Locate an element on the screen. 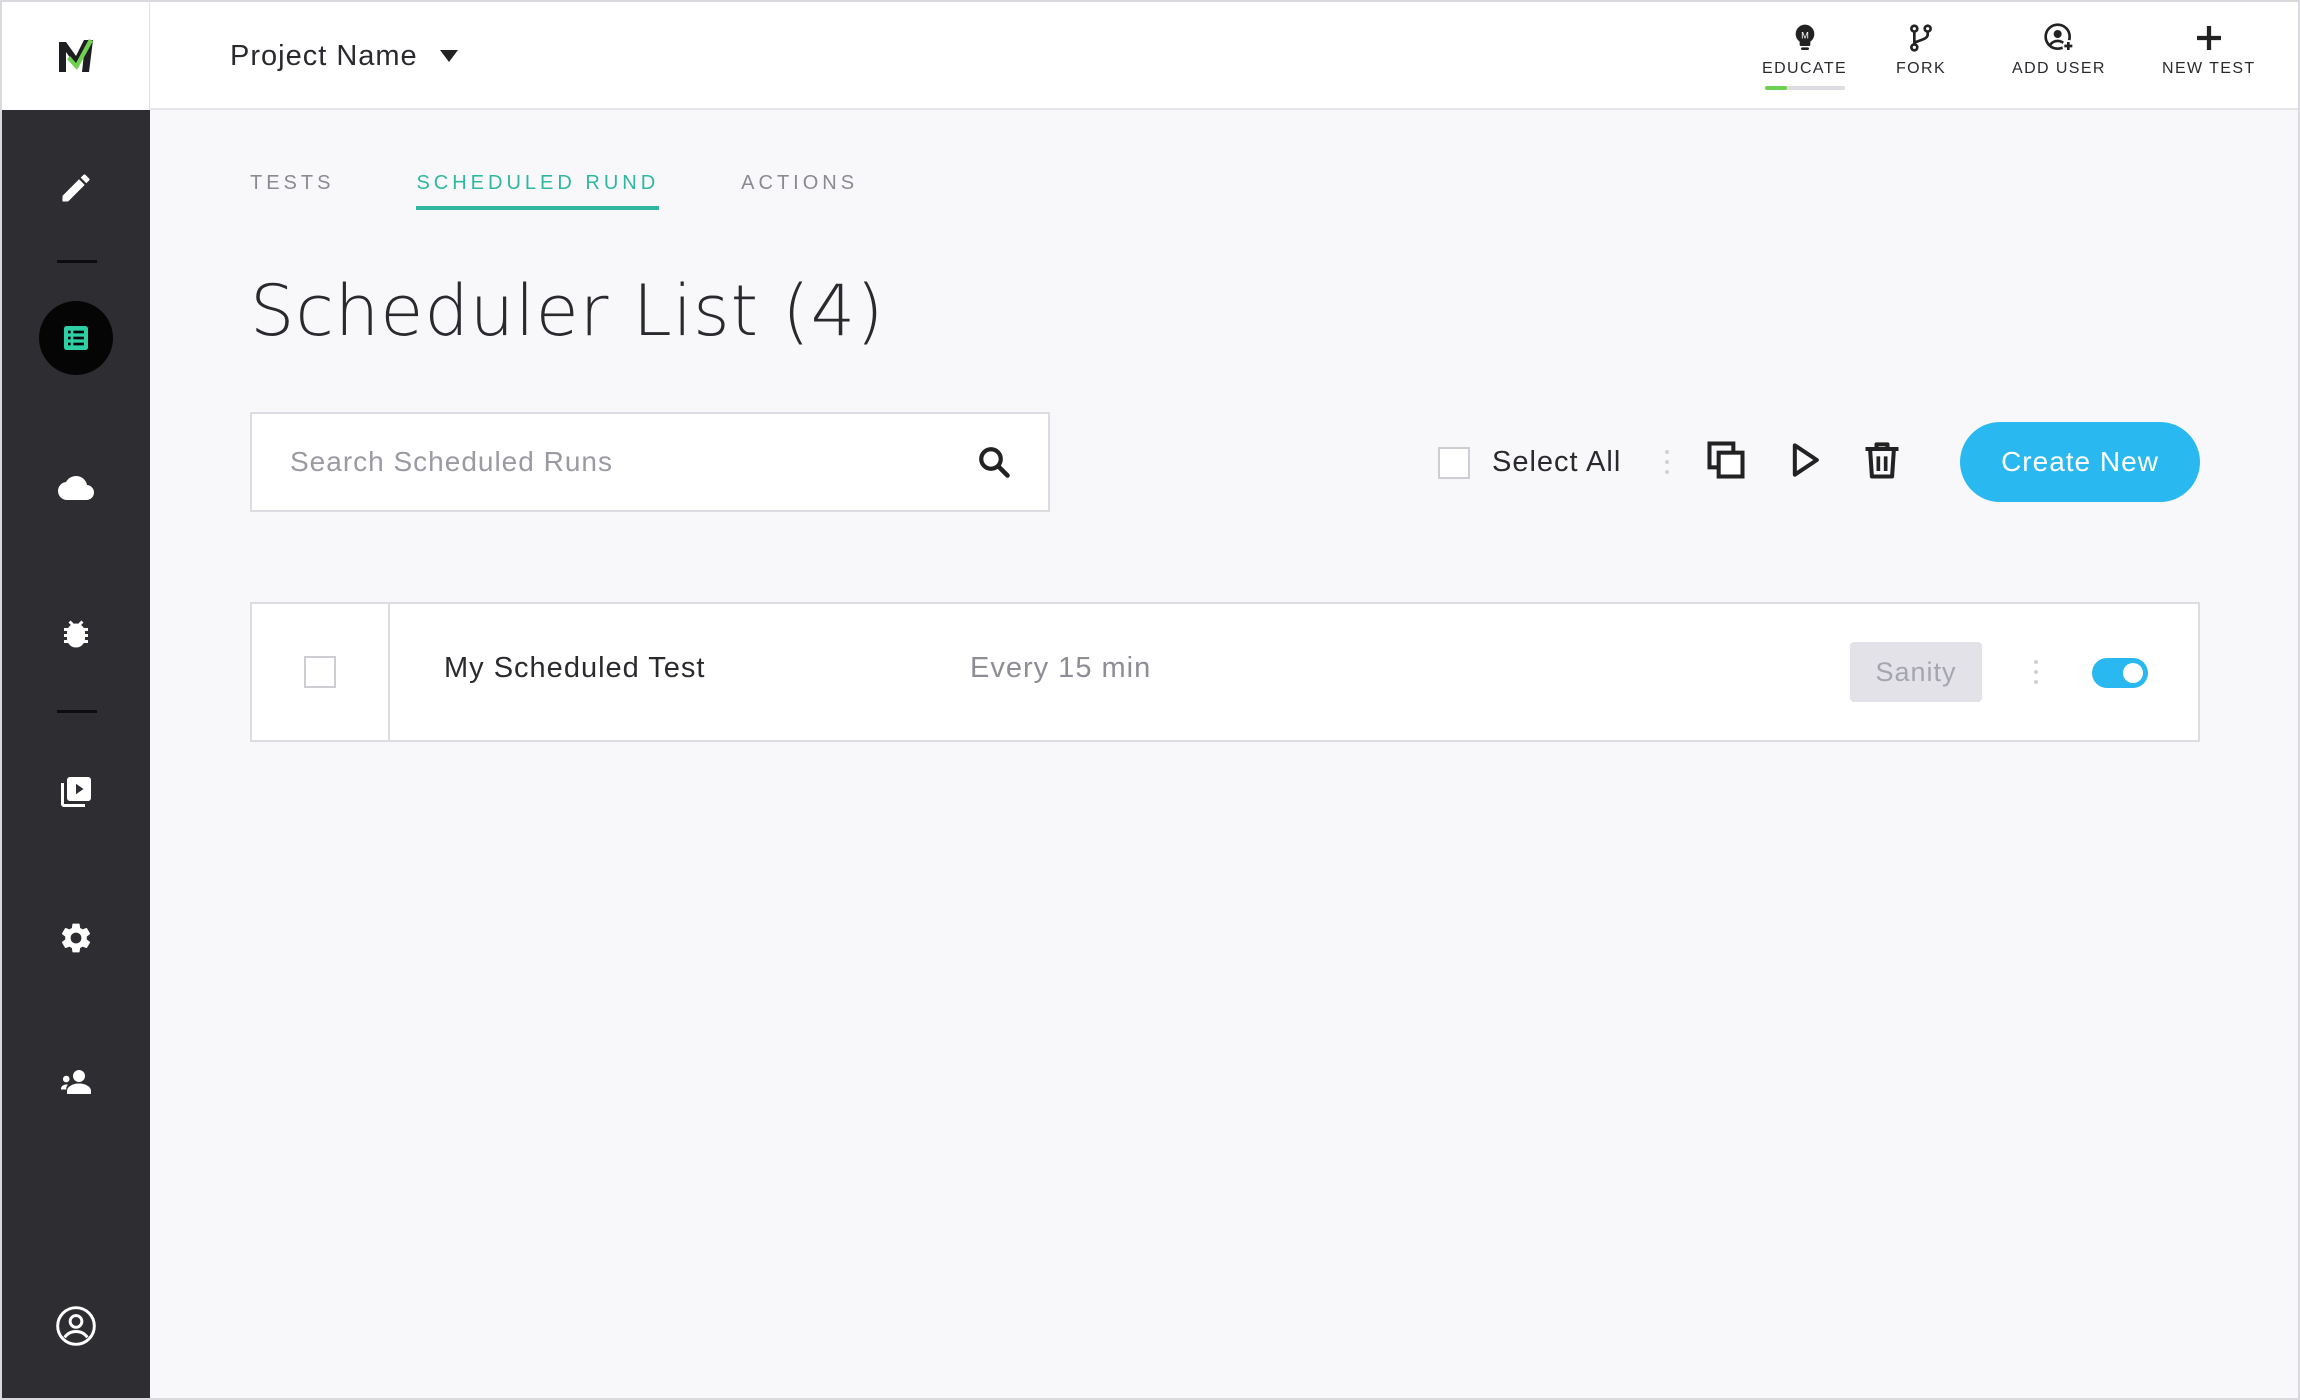  bug-icon is located at coordinates (76, 634).